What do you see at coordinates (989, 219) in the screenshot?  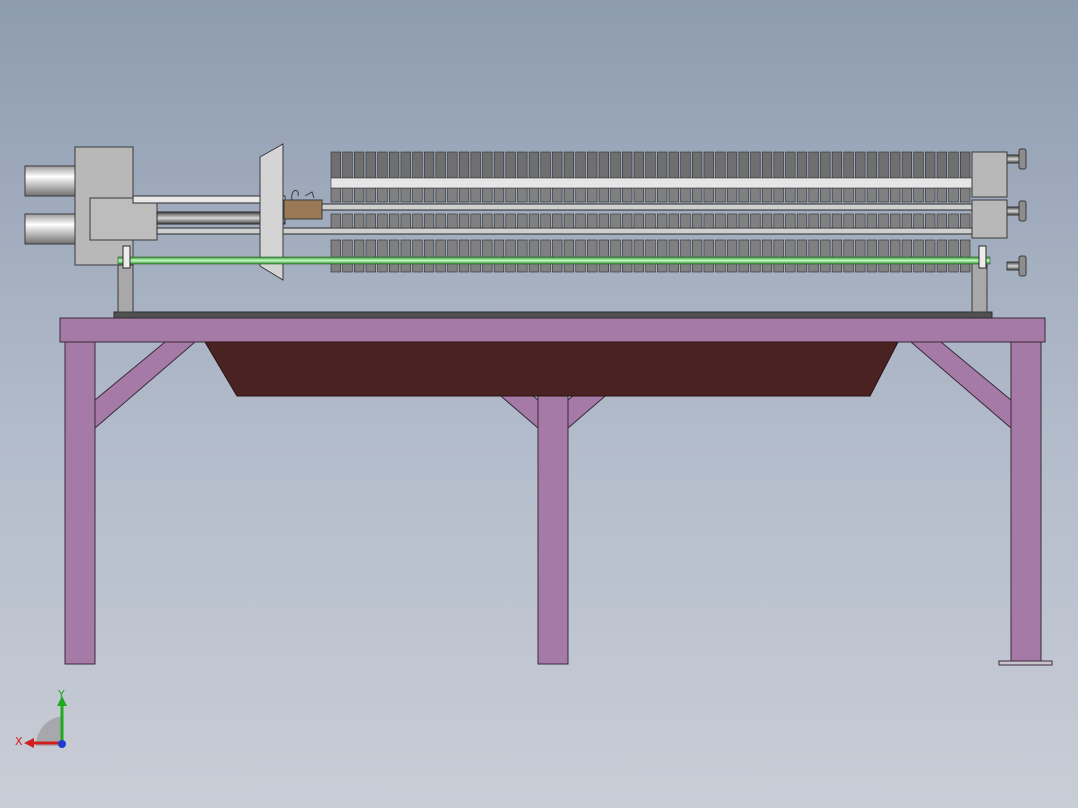 I see `tail-block-lower` at bounding box center [989, 219].